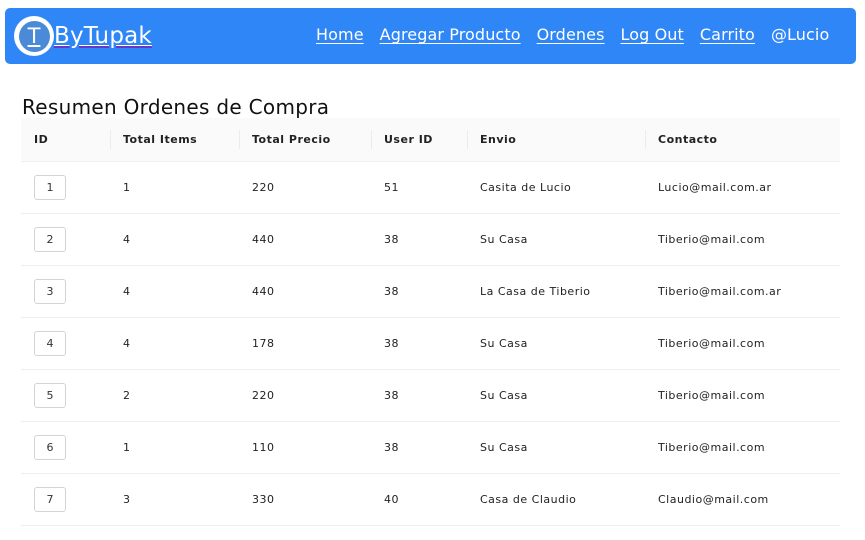 The image size is (865, 540). What do you see at coordinates (727, 34) in the screenshot?
I see `nav-link-carrito: Carrito` at bounding box center [727, 34].